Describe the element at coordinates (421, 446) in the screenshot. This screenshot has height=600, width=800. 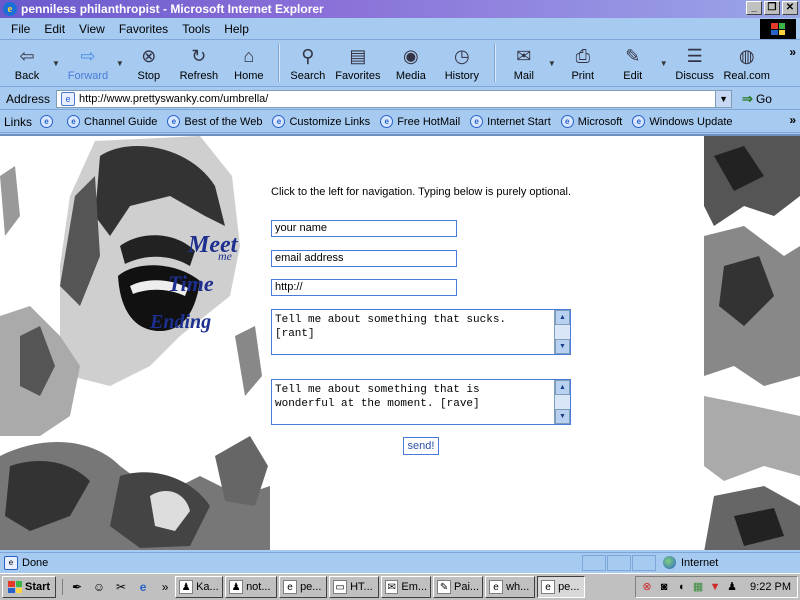
I see `send-button: send!` at that location.